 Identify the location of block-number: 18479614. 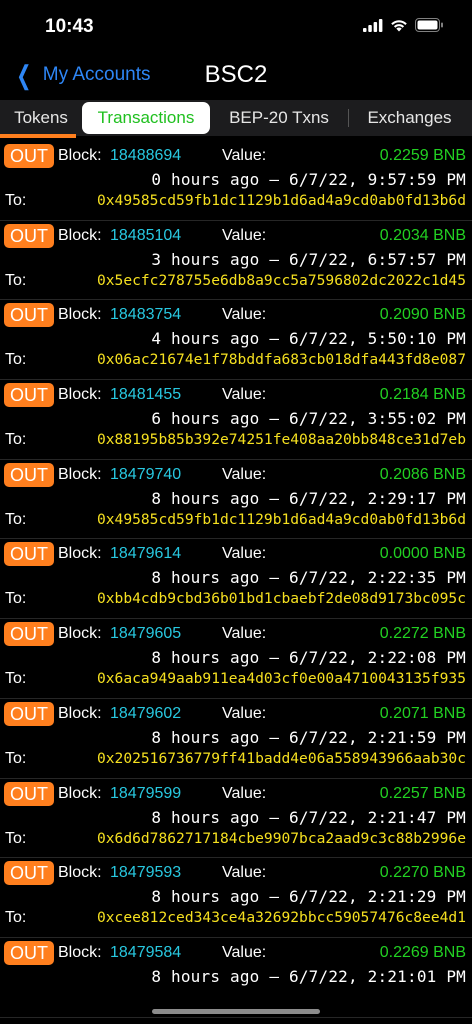
(145, 554).